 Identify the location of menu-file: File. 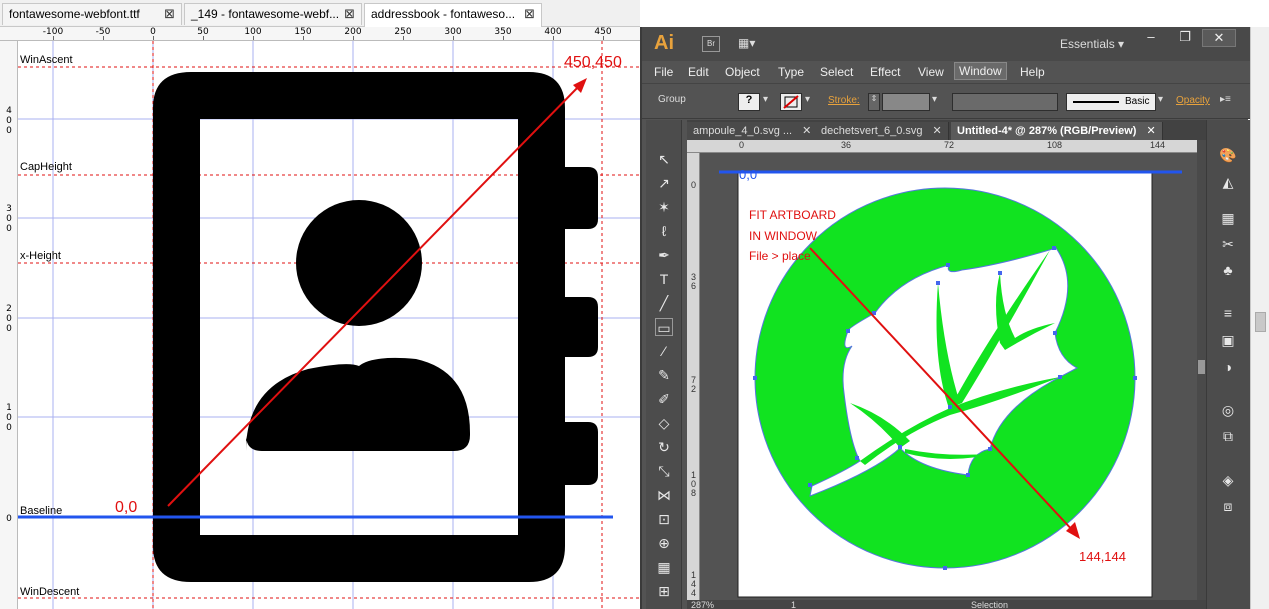
(663, 72).